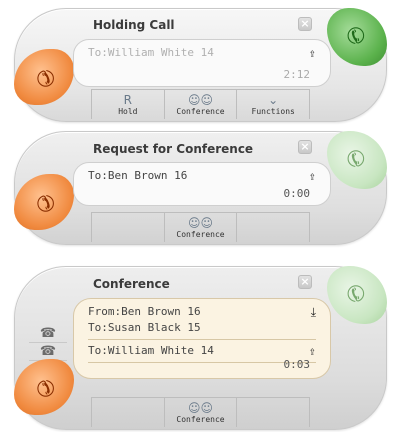 The height and width of the screenshot is (432, 400). I want to click on call-line: To:William White 14 ⇪, so click(202, 53).